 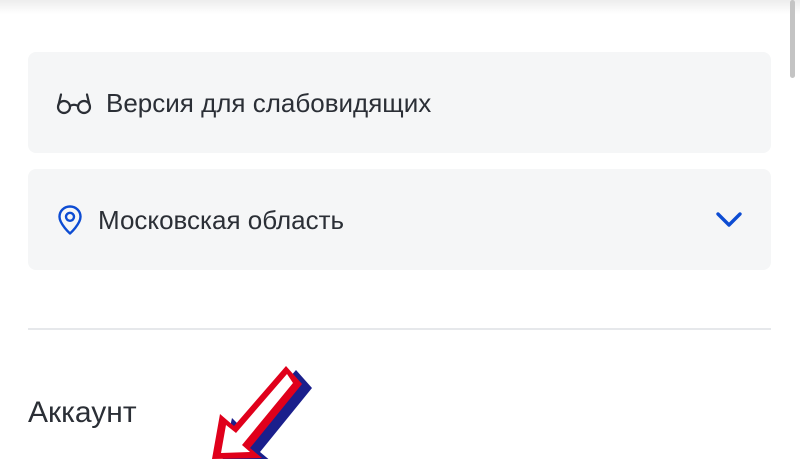 I want to click on location-pin-icon, so click(x=70, y=220).